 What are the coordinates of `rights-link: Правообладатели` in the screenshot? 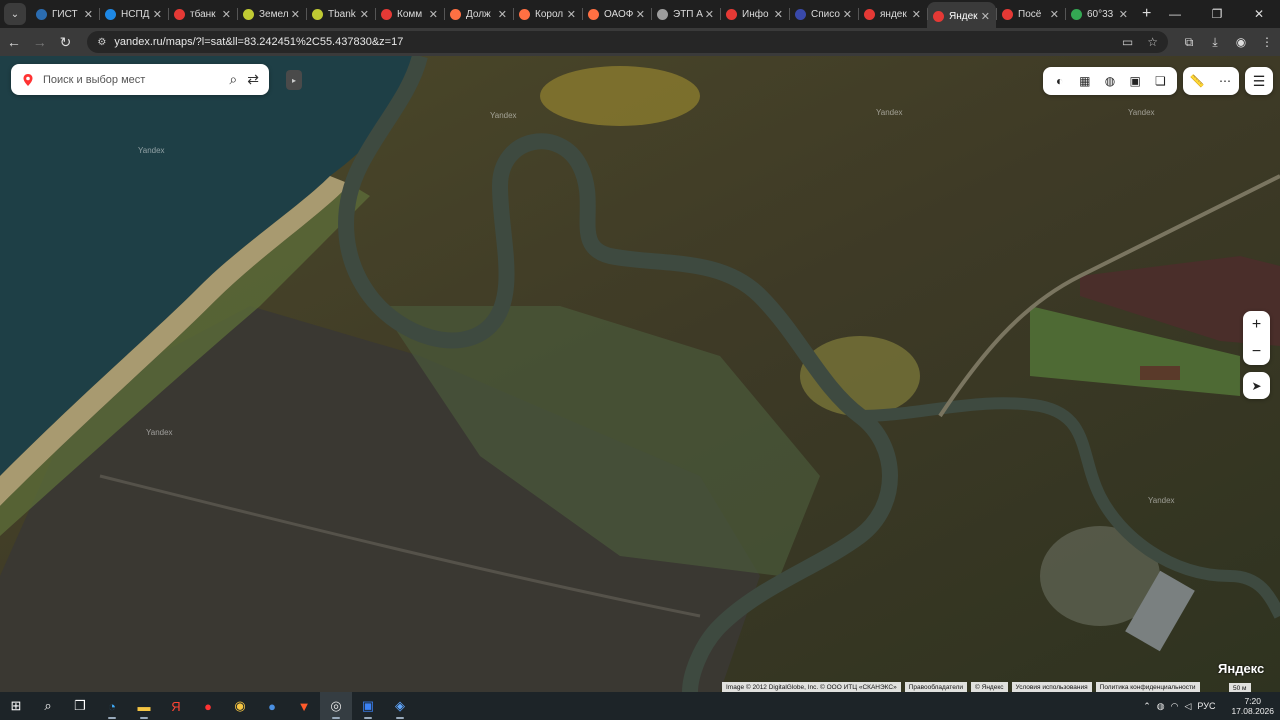 It's located at (936, 687).